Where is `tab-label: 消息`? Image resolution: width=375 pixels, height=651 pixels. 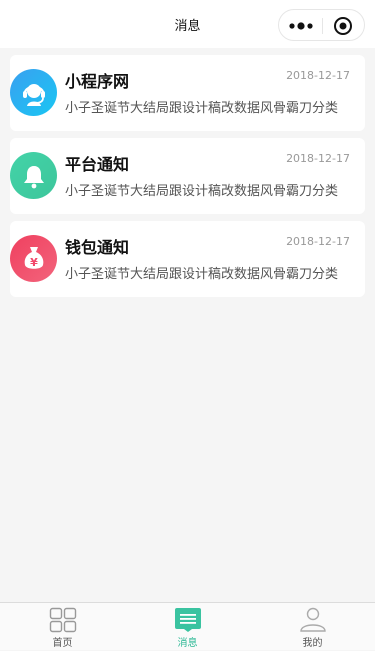 tab-label: 消息 is located at coordinates (188, 641).